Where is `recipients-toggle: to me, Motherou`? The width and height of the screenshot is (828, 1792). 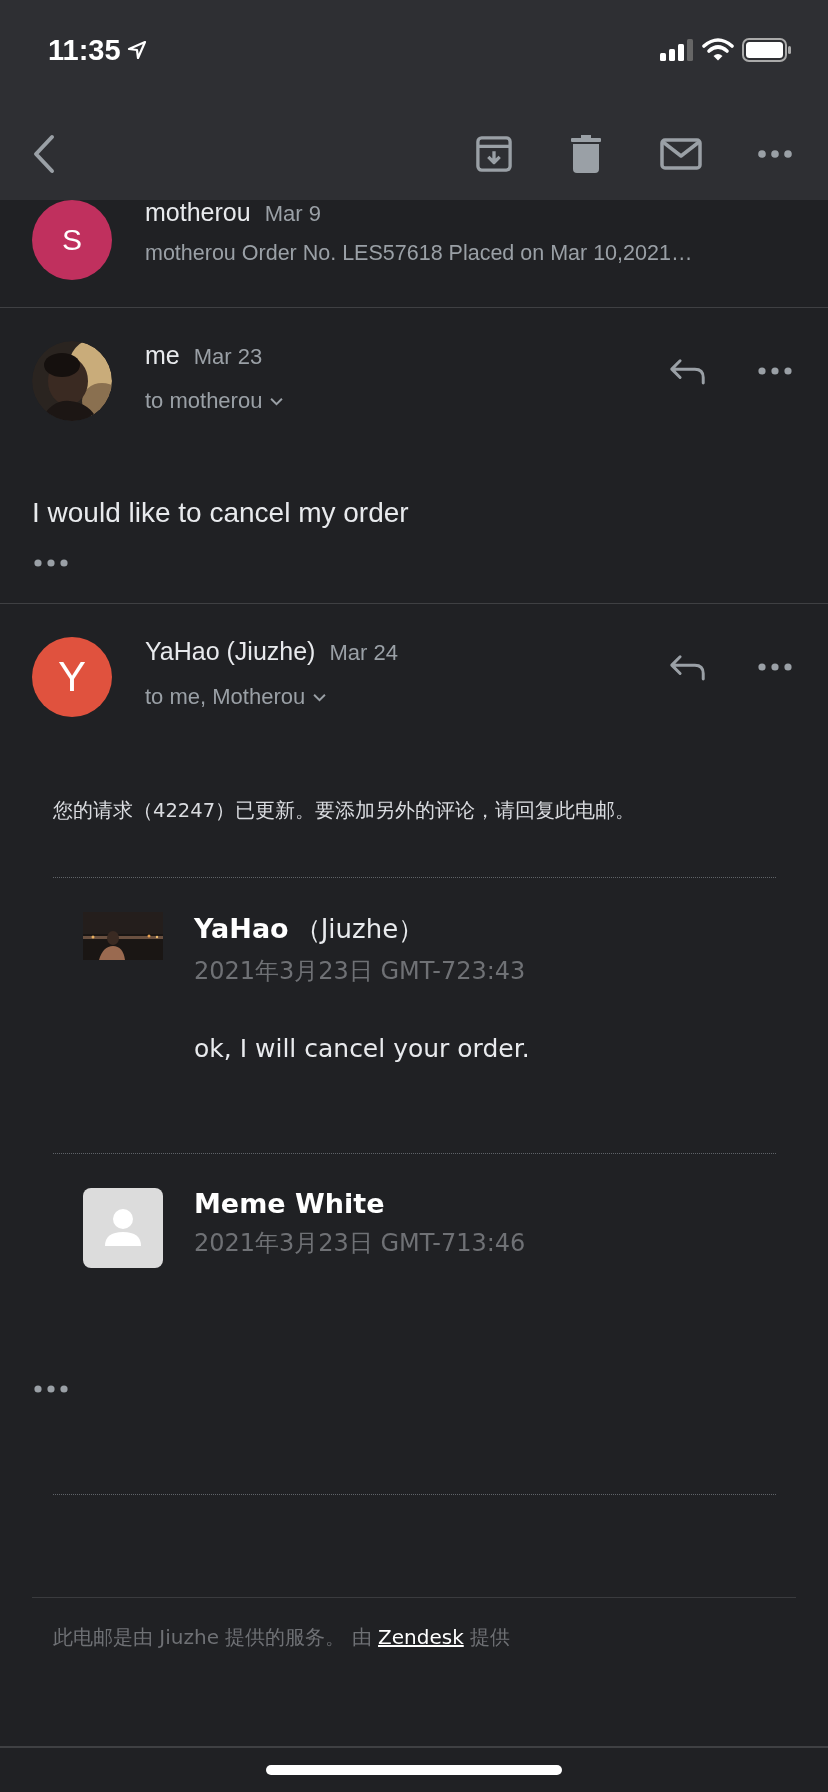
recipients-toggle: to me, Motherou is located at coordinates (390, 697).